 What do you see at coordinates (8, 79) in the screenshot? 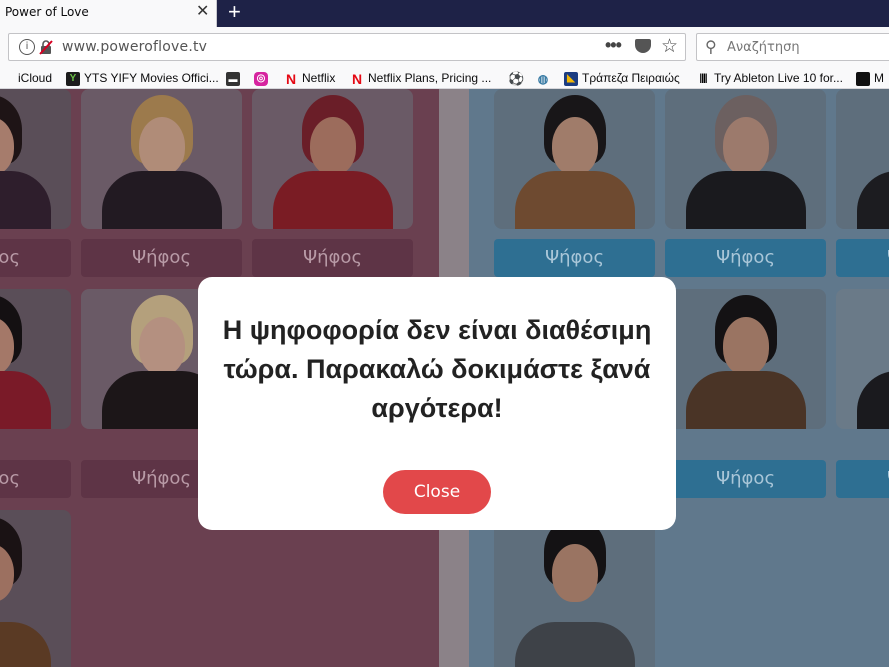
I see `apple-icon` at bounding box center [8, 79].